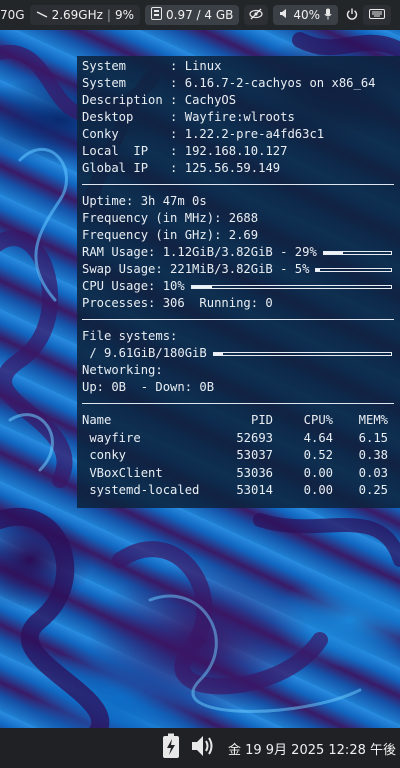 The width and height of the screenshot is (400, 768). I want to click on header-cpu: CPU%, so click(318, 420).